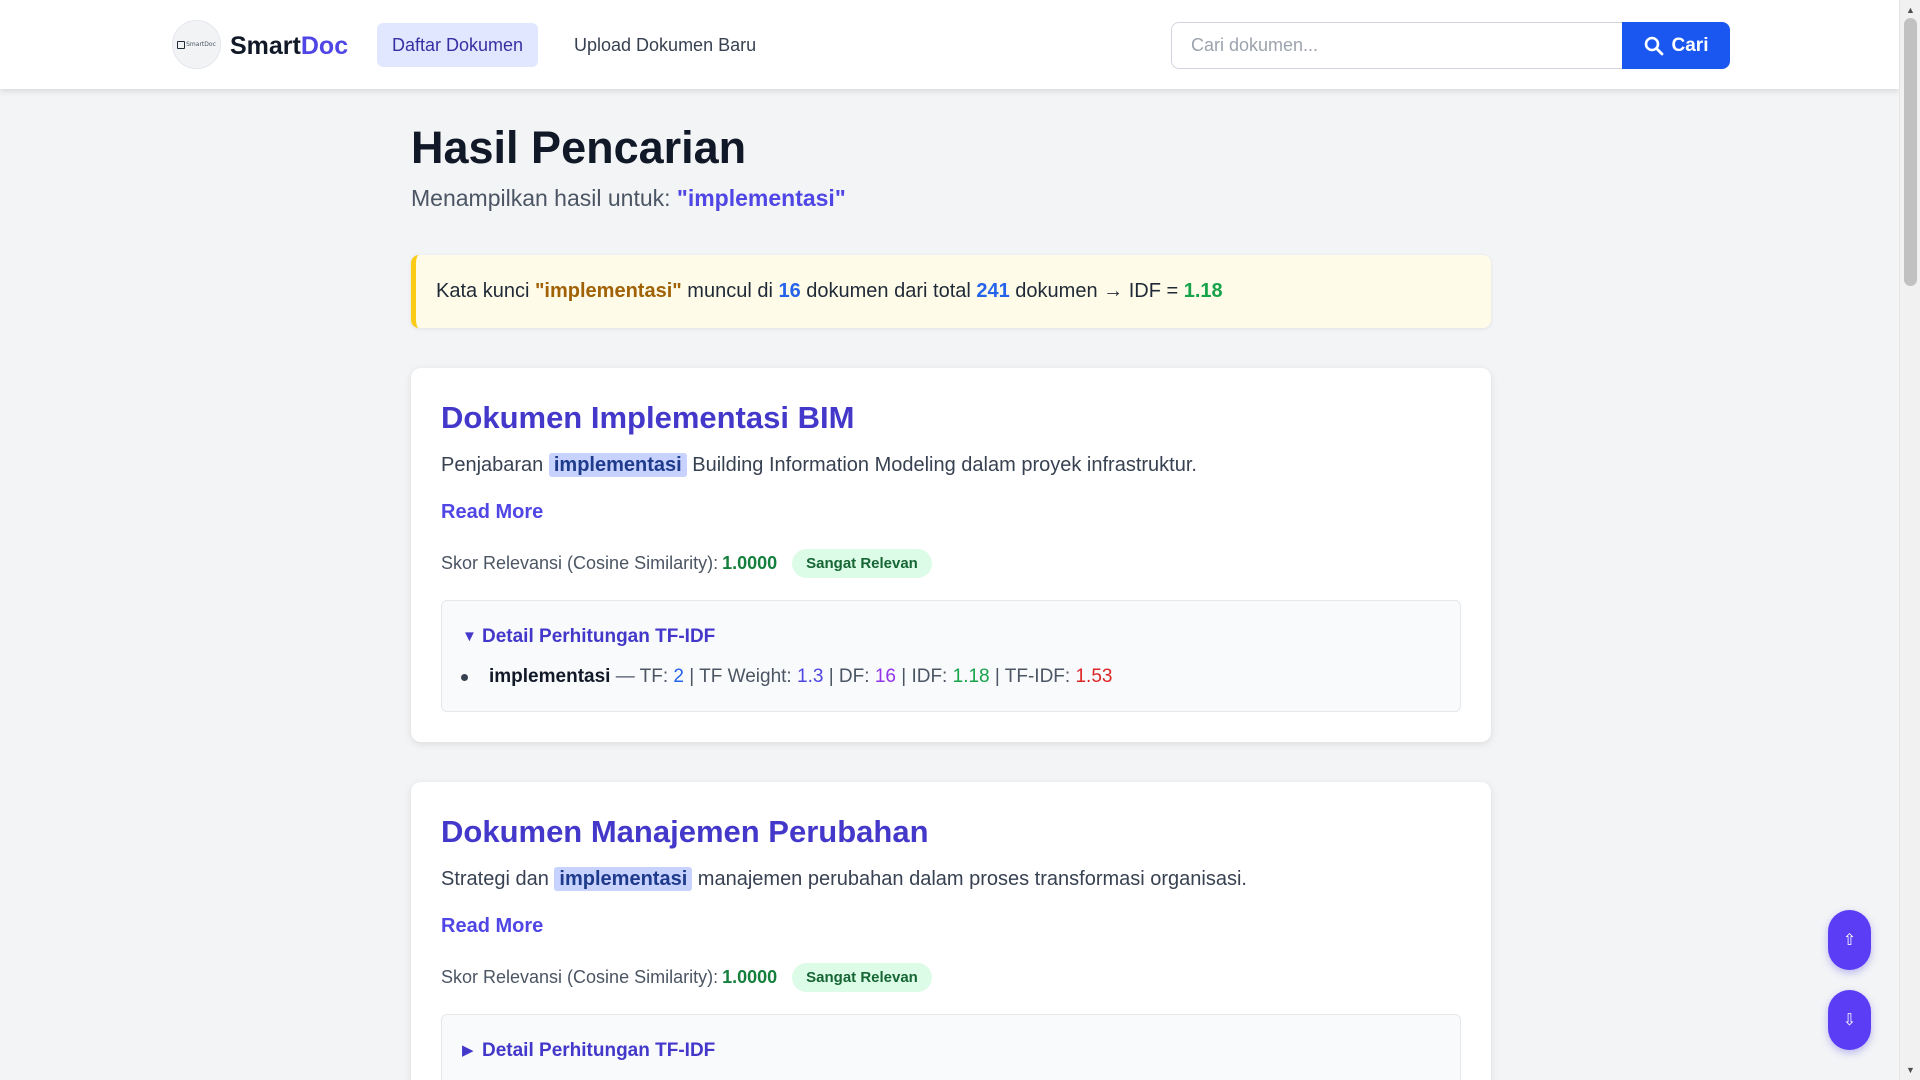  I want to click on caret-down-icon: ▼, so click(469, 636).